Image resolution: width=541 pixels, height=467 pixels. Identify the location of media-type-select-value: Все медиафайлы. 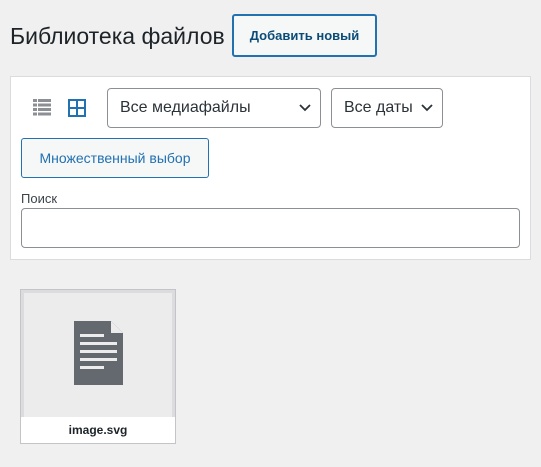
(185, 107).